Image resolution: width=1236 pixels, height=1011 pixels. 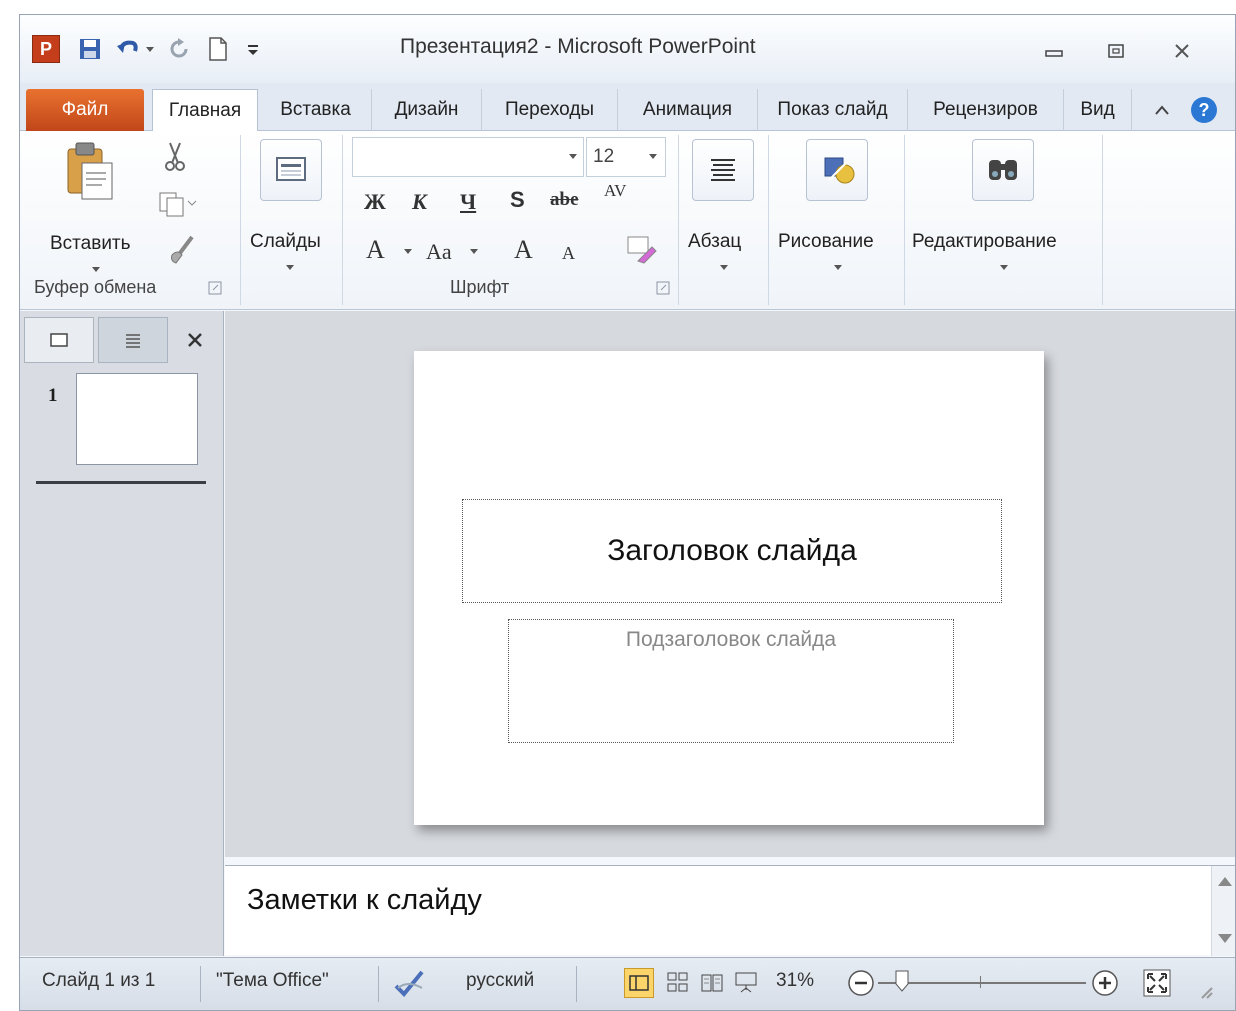 What do you see at coordinates (85, 110) in the screenshot?
I see `tab-file: Файл` at bounding box center [85, 110].